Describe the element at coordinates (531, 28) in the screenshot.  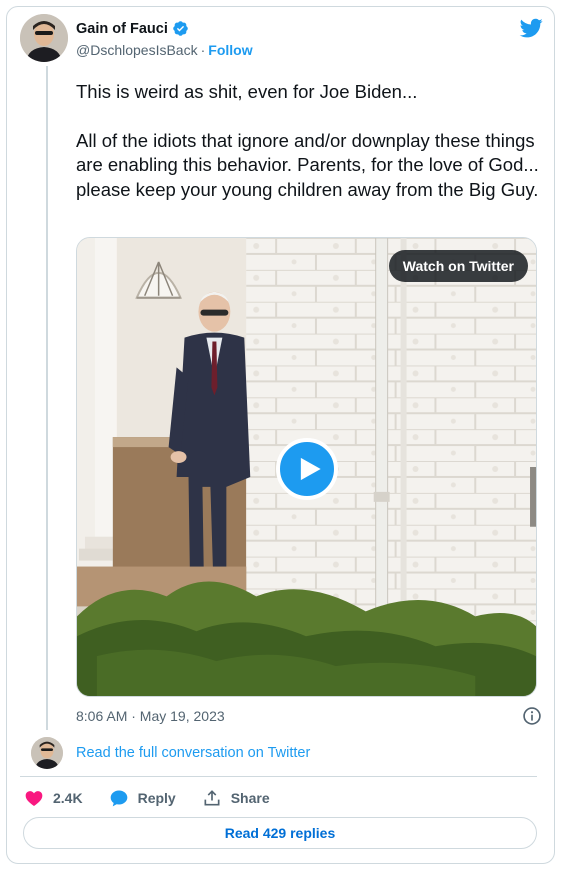
I see `twitter-bird-icon` at that location.